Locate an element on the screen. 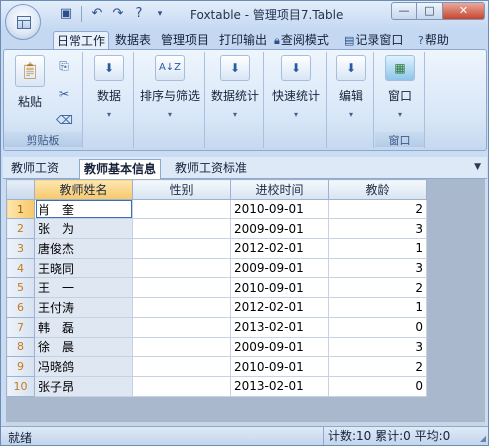 This screenshot has height=446, width=489. tab-list-dropdown-icon: ▼ is located at coordinates (477, 167).